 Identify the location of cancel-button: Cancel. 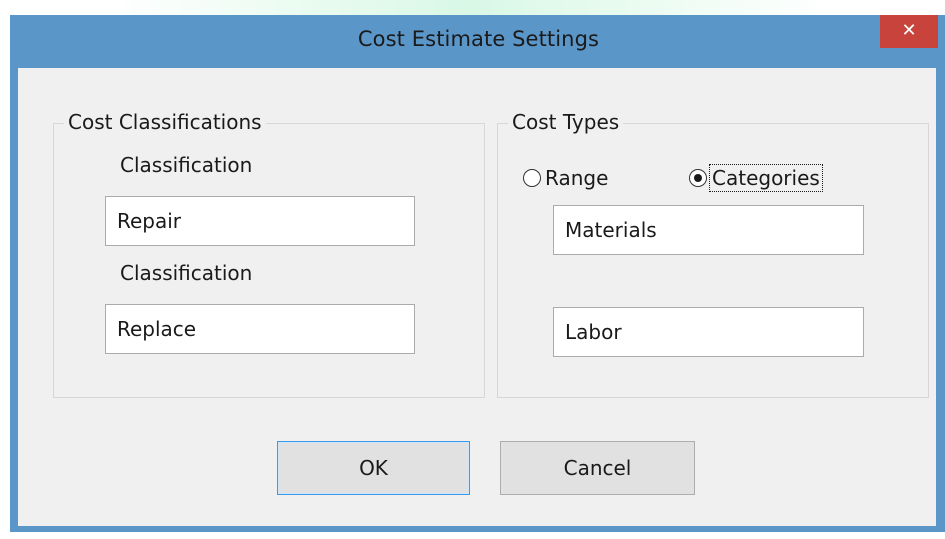
(597, 468).